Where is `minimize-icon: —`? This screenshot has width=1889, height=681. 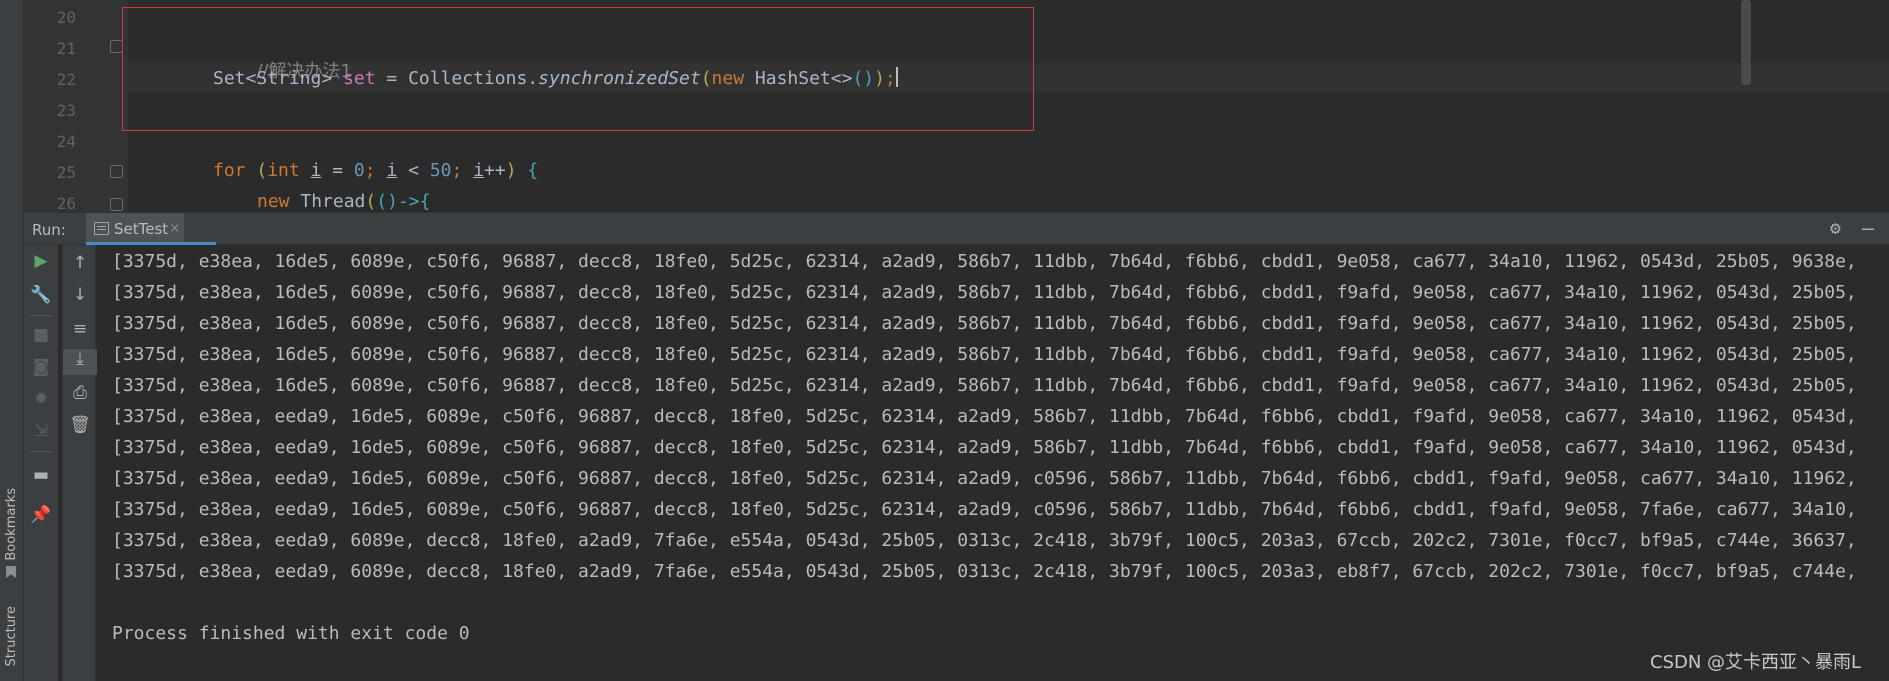
minimize-icon: — is located at coordinates (1868, 228).